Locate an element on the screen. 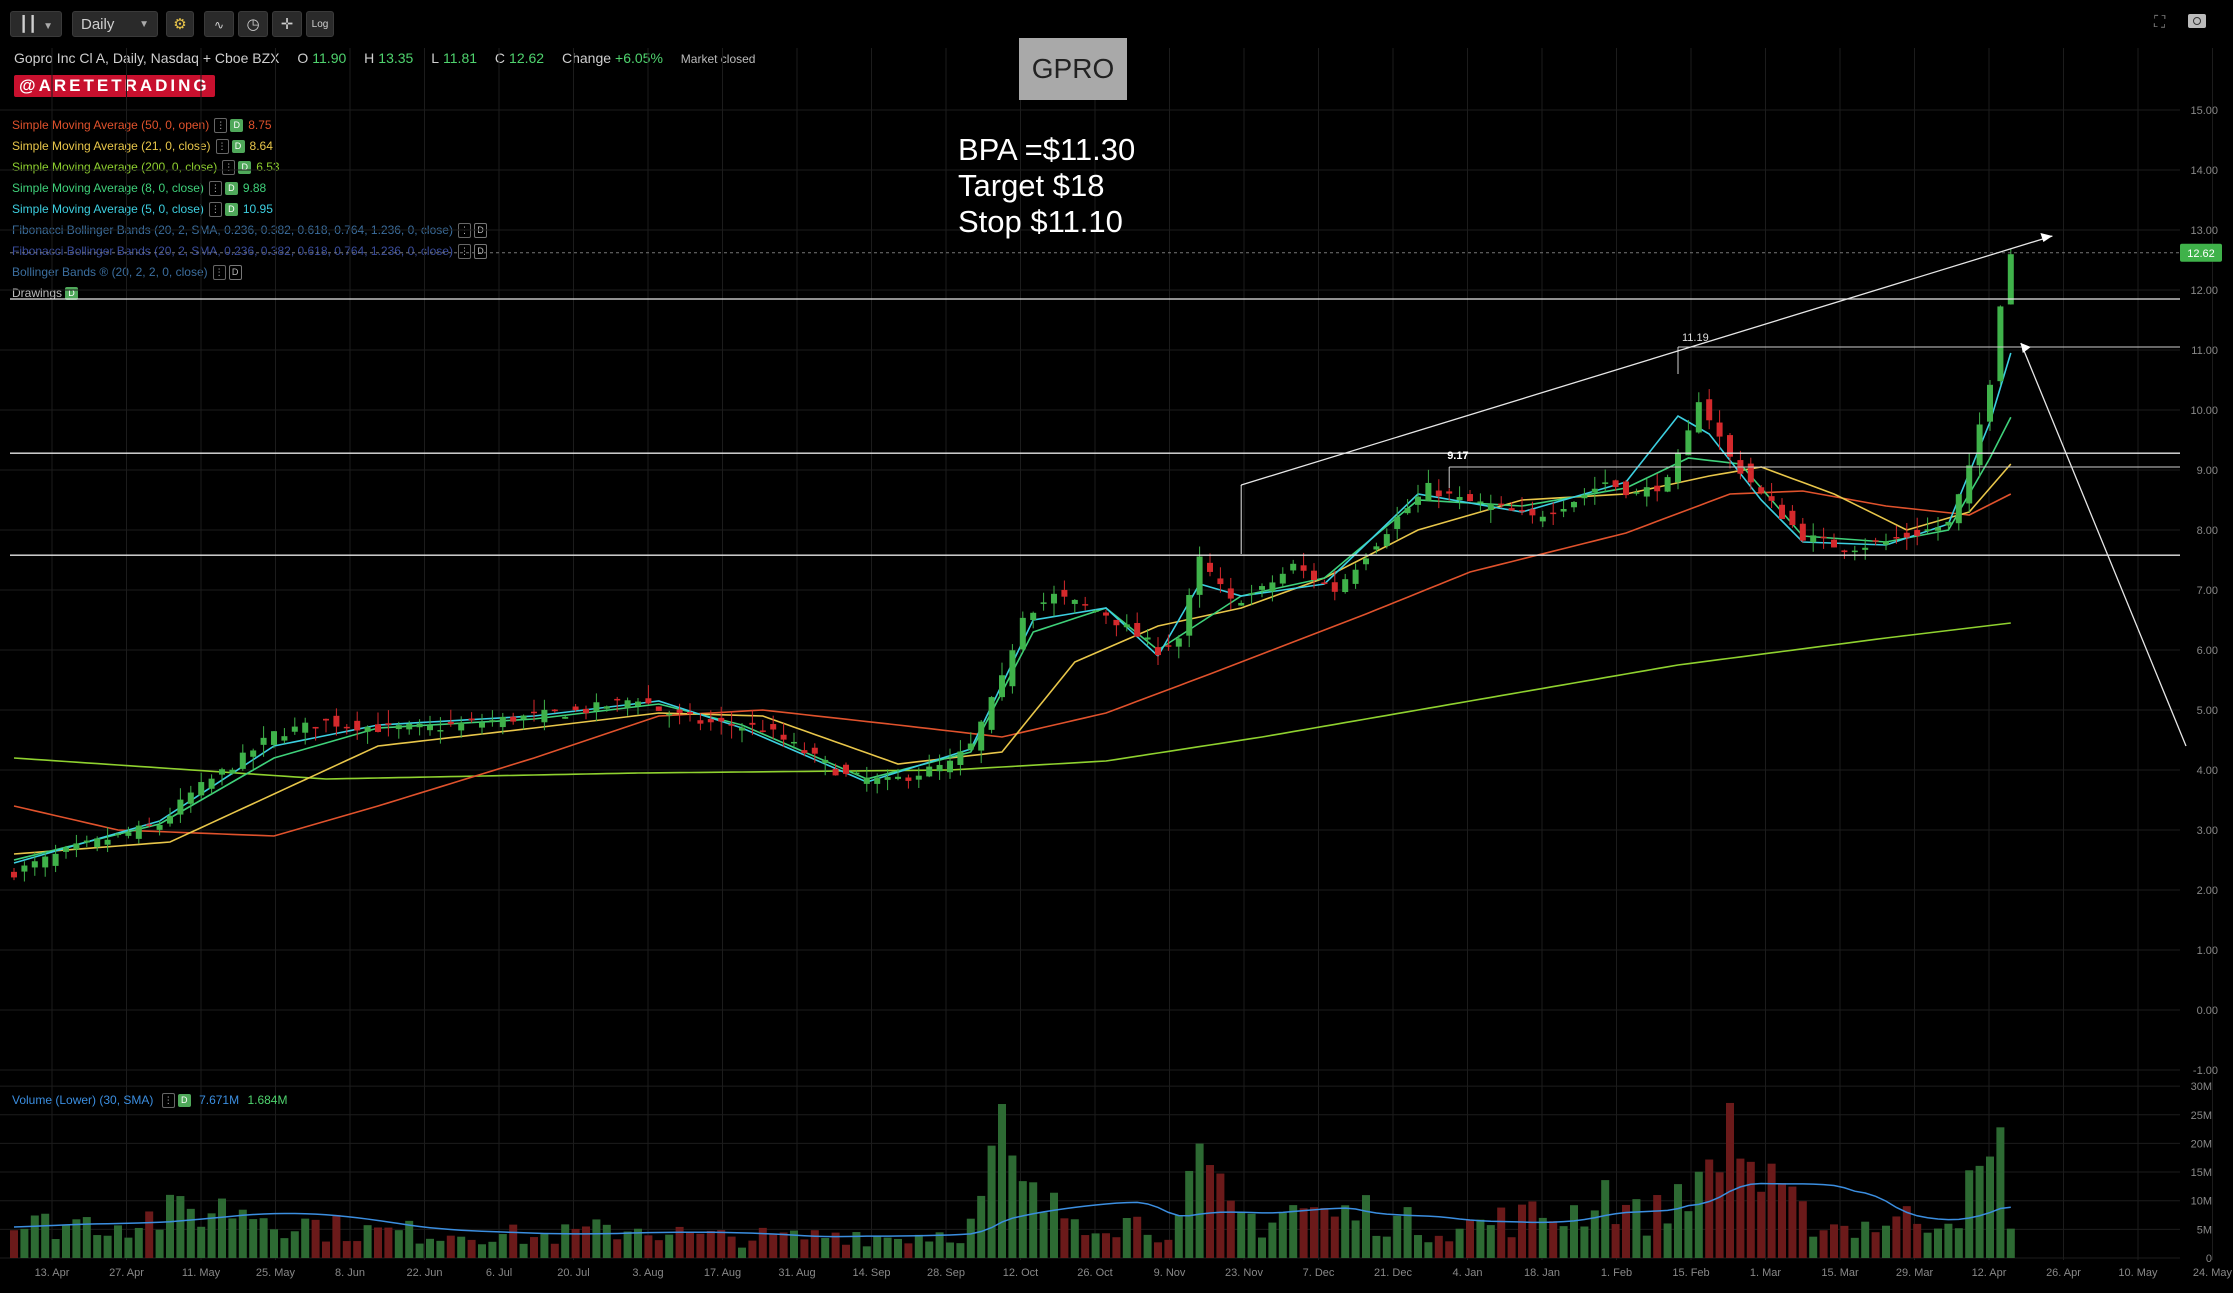  price-tick-label: 0.00 is located at coordinates (2207, 1011).